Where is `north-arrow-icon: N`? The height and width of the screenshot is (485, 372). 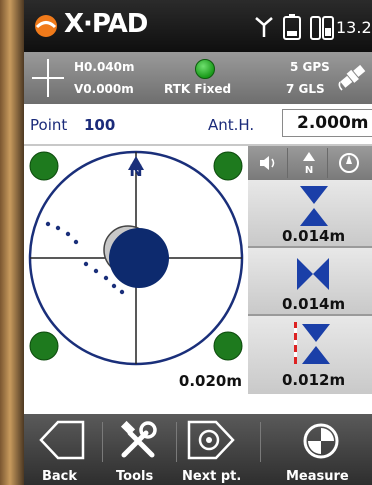 north-arrow-icon: N is located at coordinates (308, 163).